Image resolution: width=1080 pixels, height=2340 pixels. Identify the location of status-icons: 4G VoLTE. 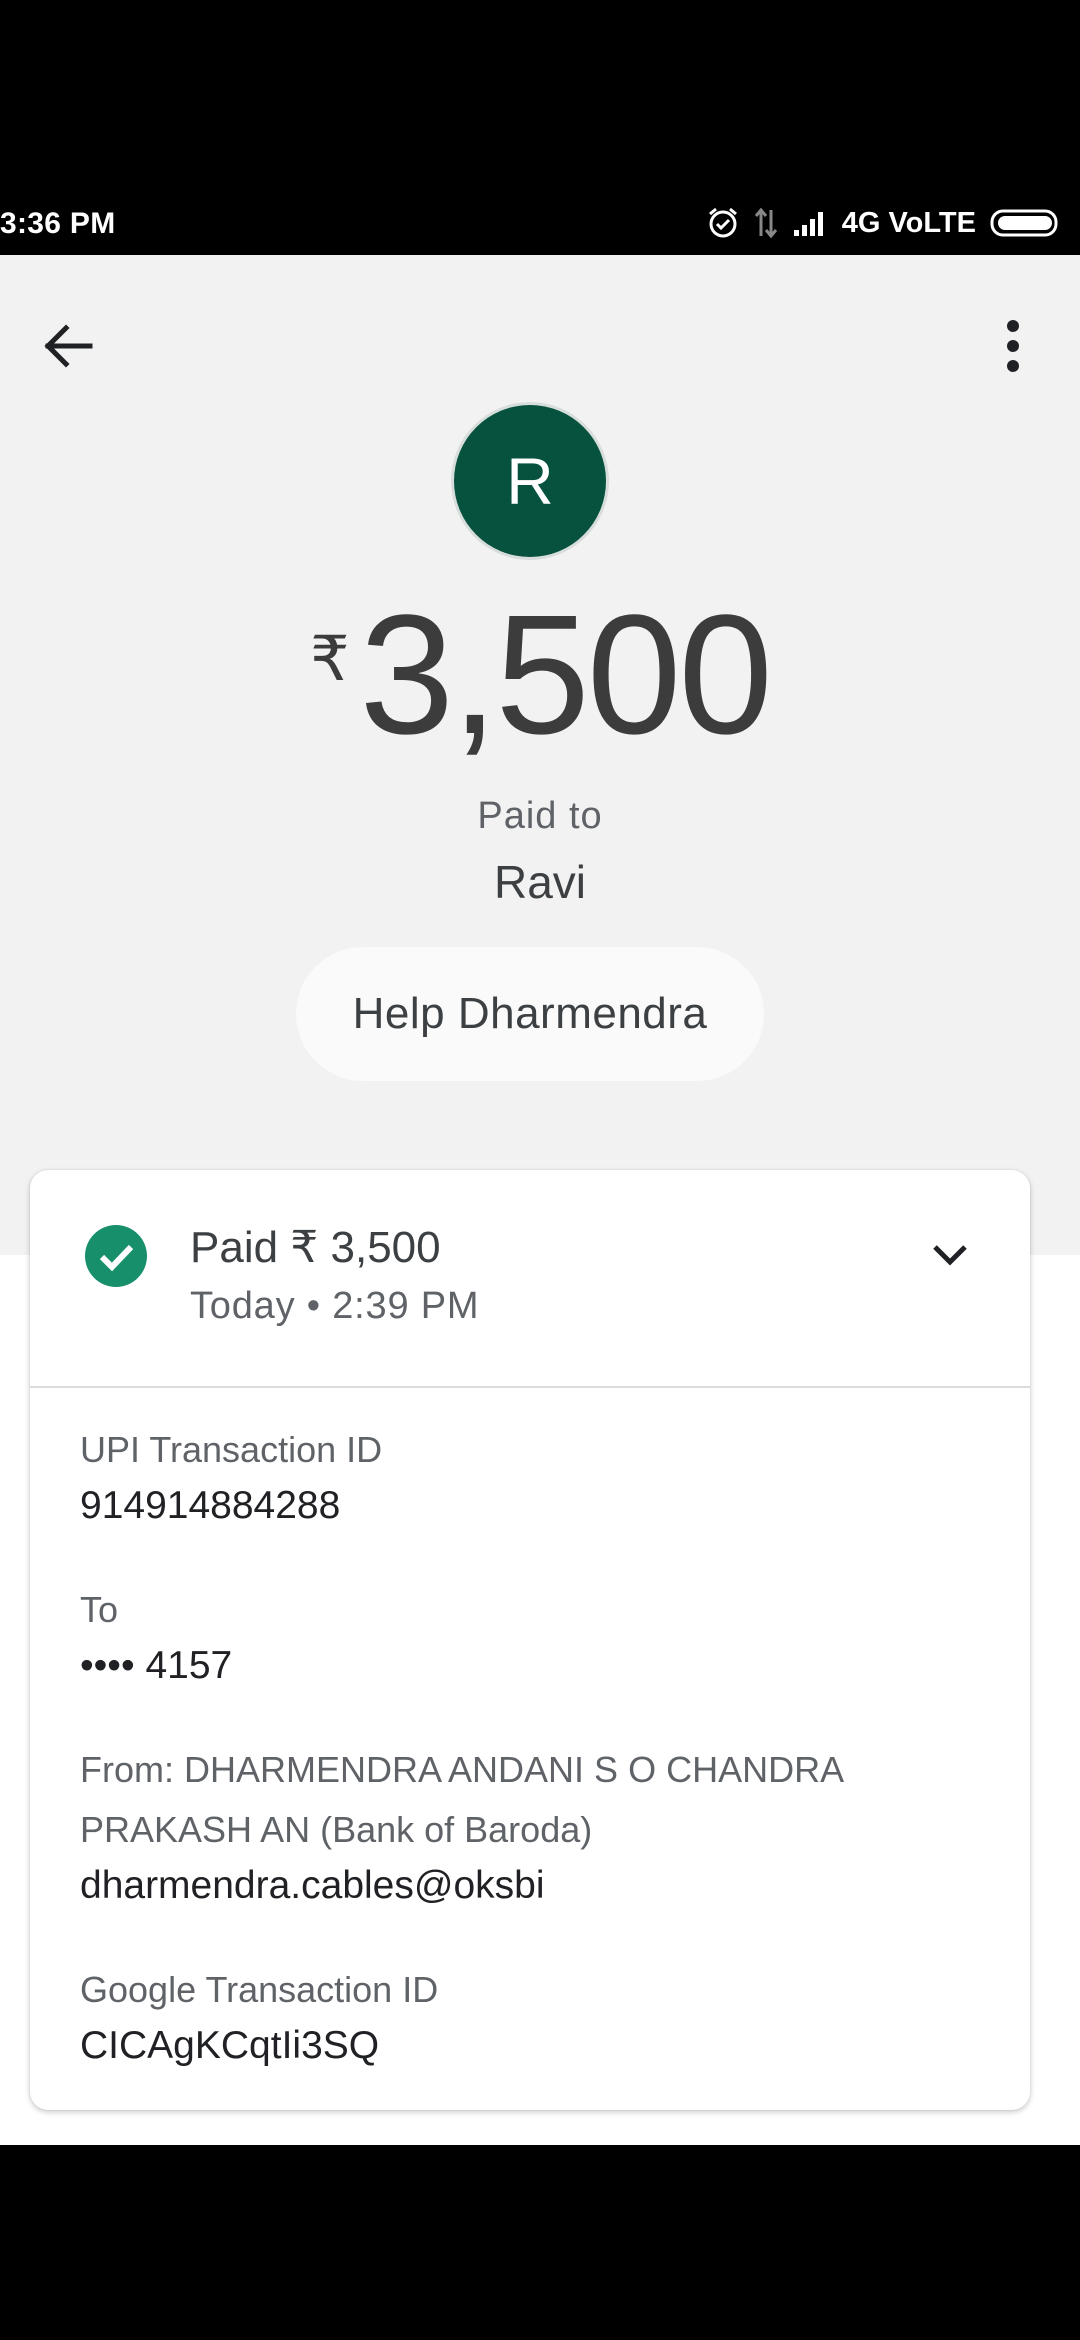
(884, 223).